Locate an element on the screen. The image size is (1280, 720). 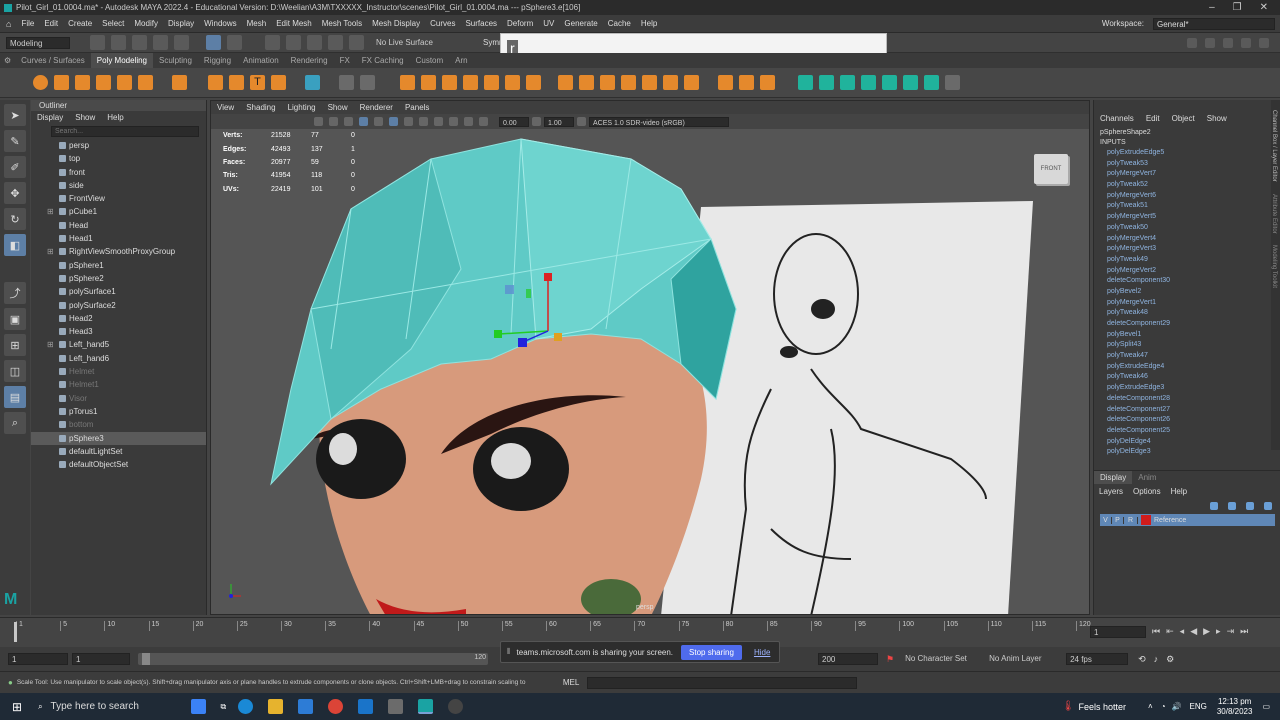
poke-icon is located at coordinates (649, 82).